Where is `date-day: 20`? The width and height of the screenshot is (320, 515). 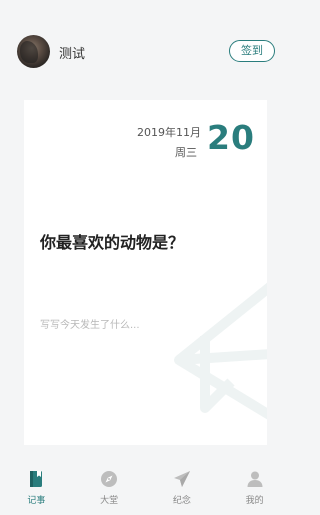
date-day: 20 is located at coordinates (231, 137).